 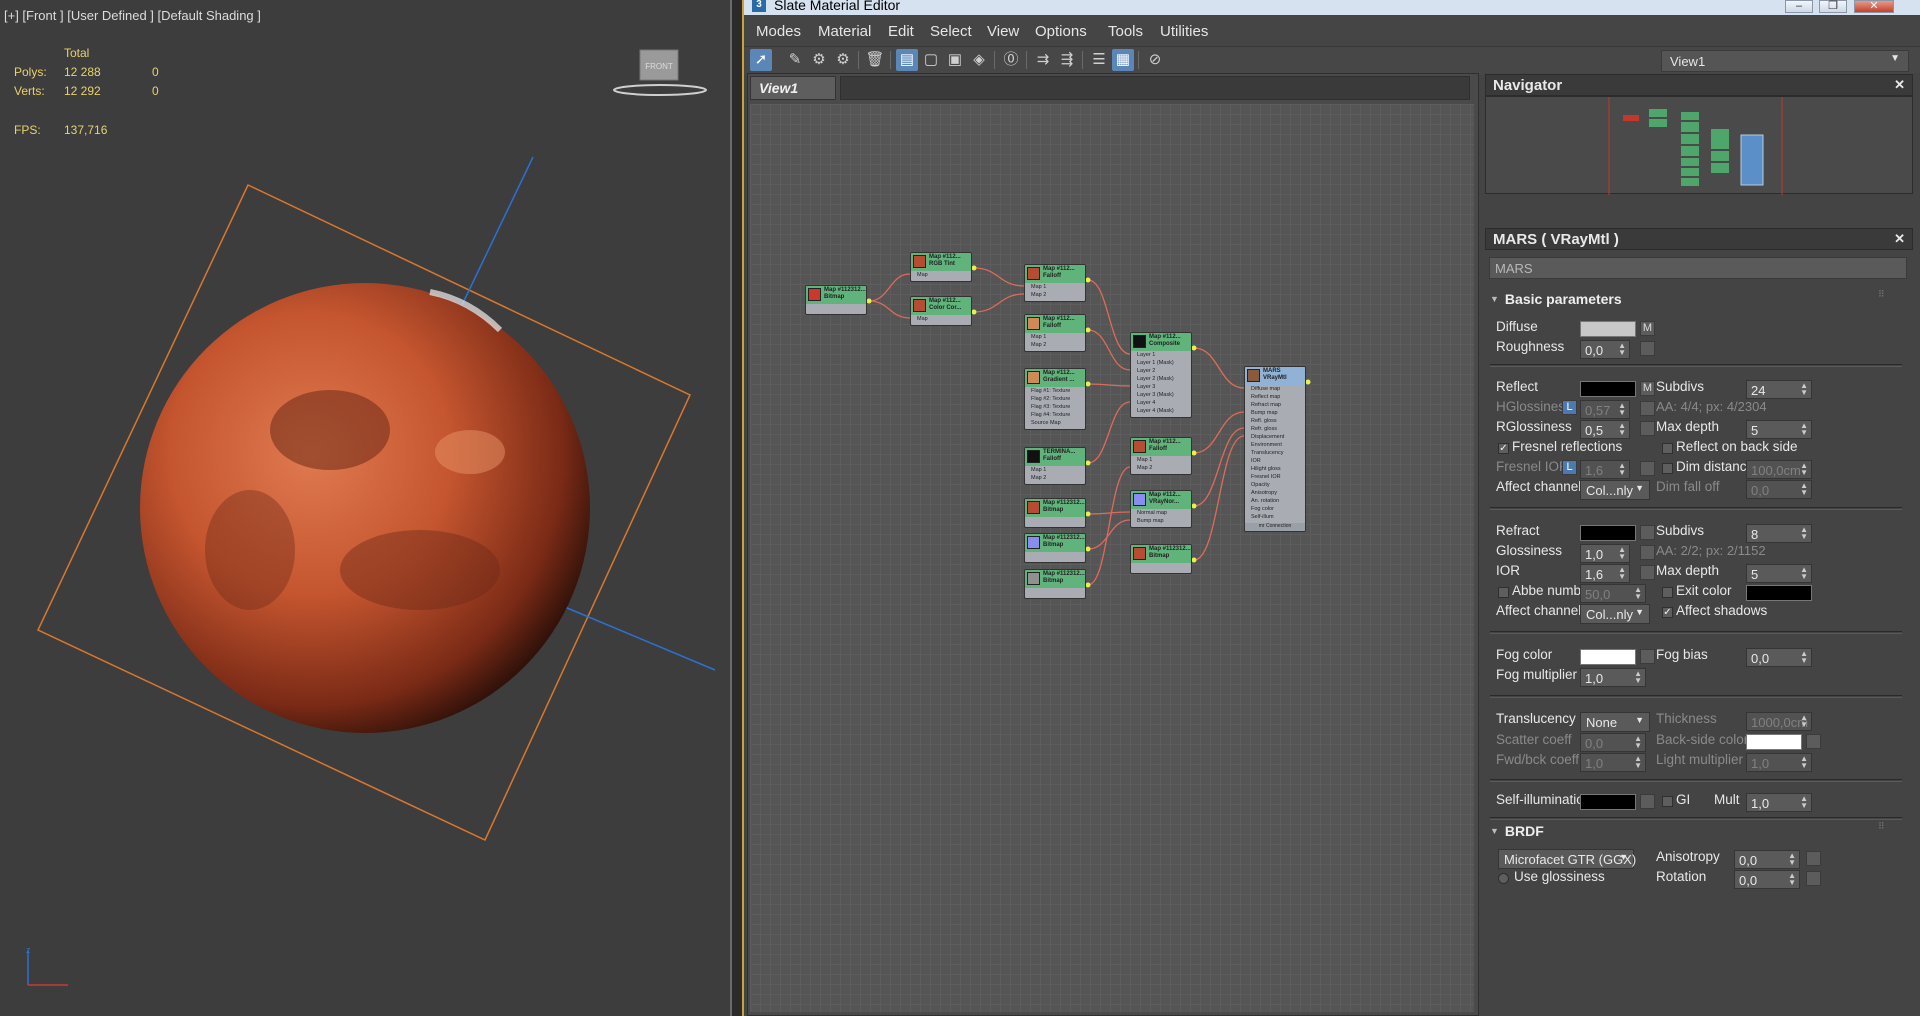 I want to click on node-slot: IOR, so click(x=1256, y=461).